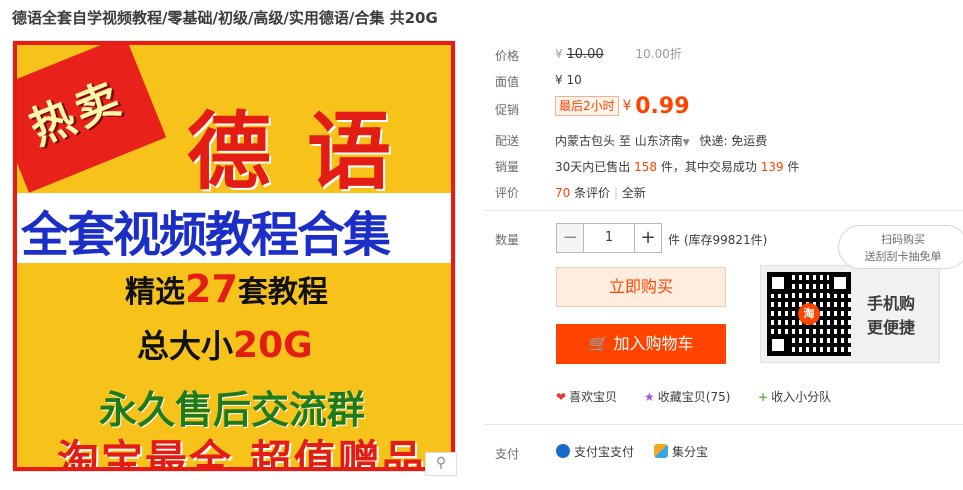 Image resolution: width=963 pixels, height=490 pixels. I want to click on taobao-logo-icon: 淘, so click(809, 314).